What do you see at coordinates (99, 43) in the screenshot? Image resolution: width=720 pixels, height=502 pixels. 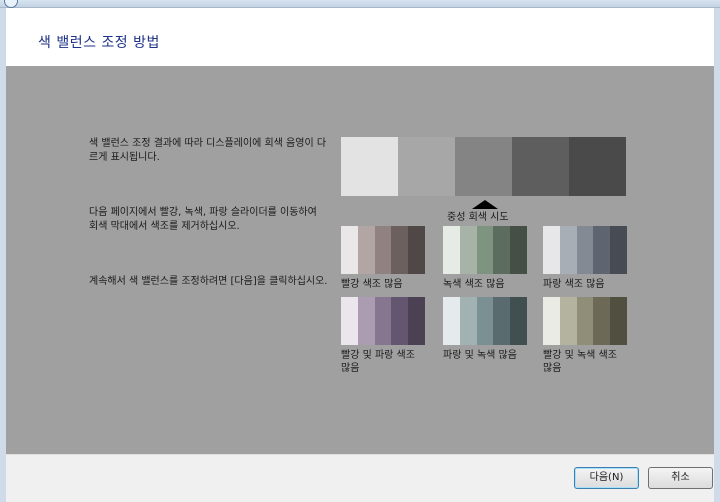 I see `page-title: 색 밸런스 조정 방법` at bounding box center [99, 43].